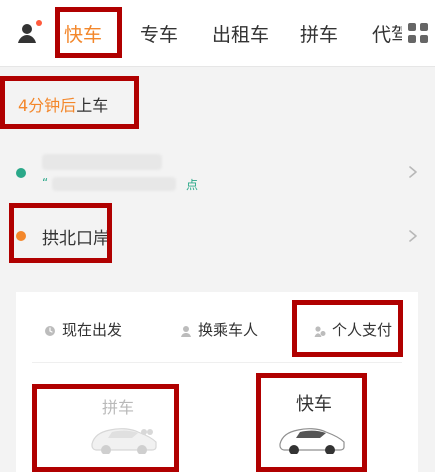 The height and width of the screenshot is (472, 435). Describe the element at coordinates (362, 329) in the screenshot. I see `personal-payment-label: 个人支付` at that location.